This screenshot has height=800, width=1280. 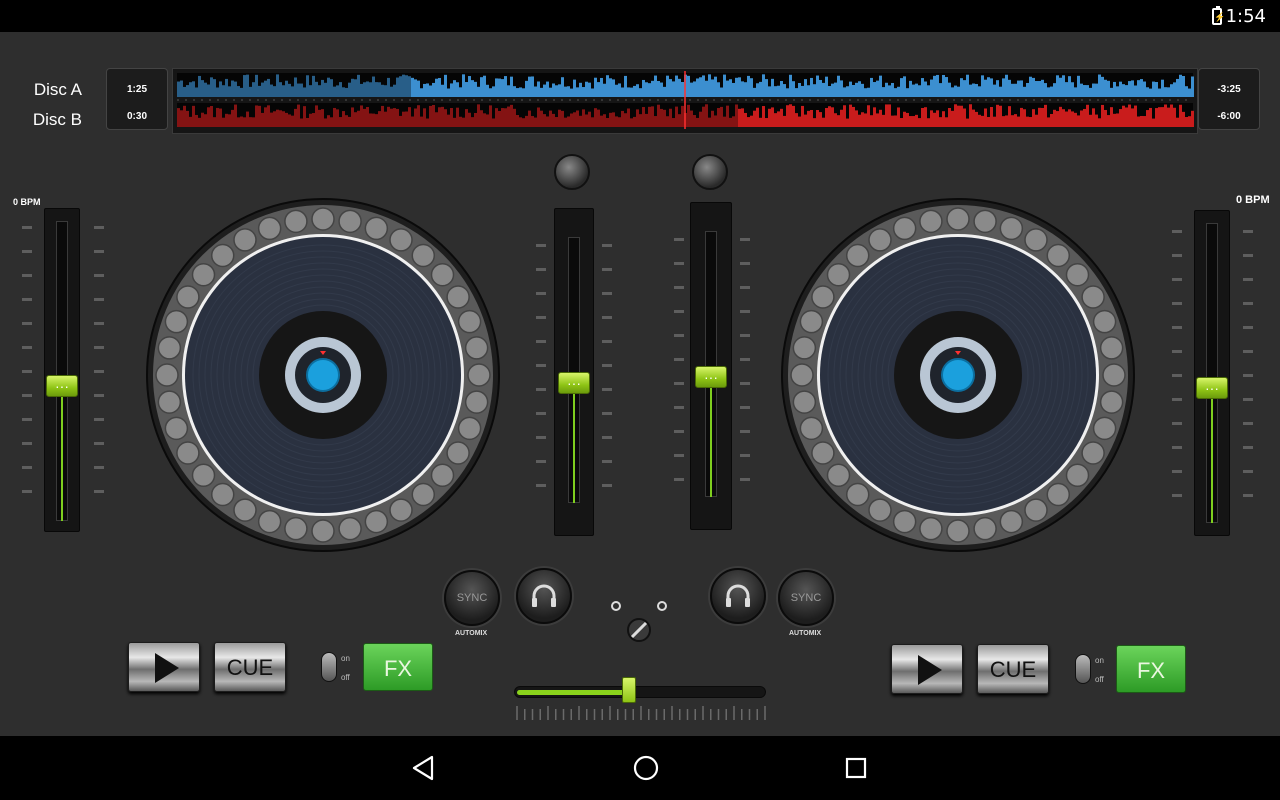 What do you see at coordinates (856, 768) in the screenshot?
I see `recents-icon` at bounding box center [856, 768].